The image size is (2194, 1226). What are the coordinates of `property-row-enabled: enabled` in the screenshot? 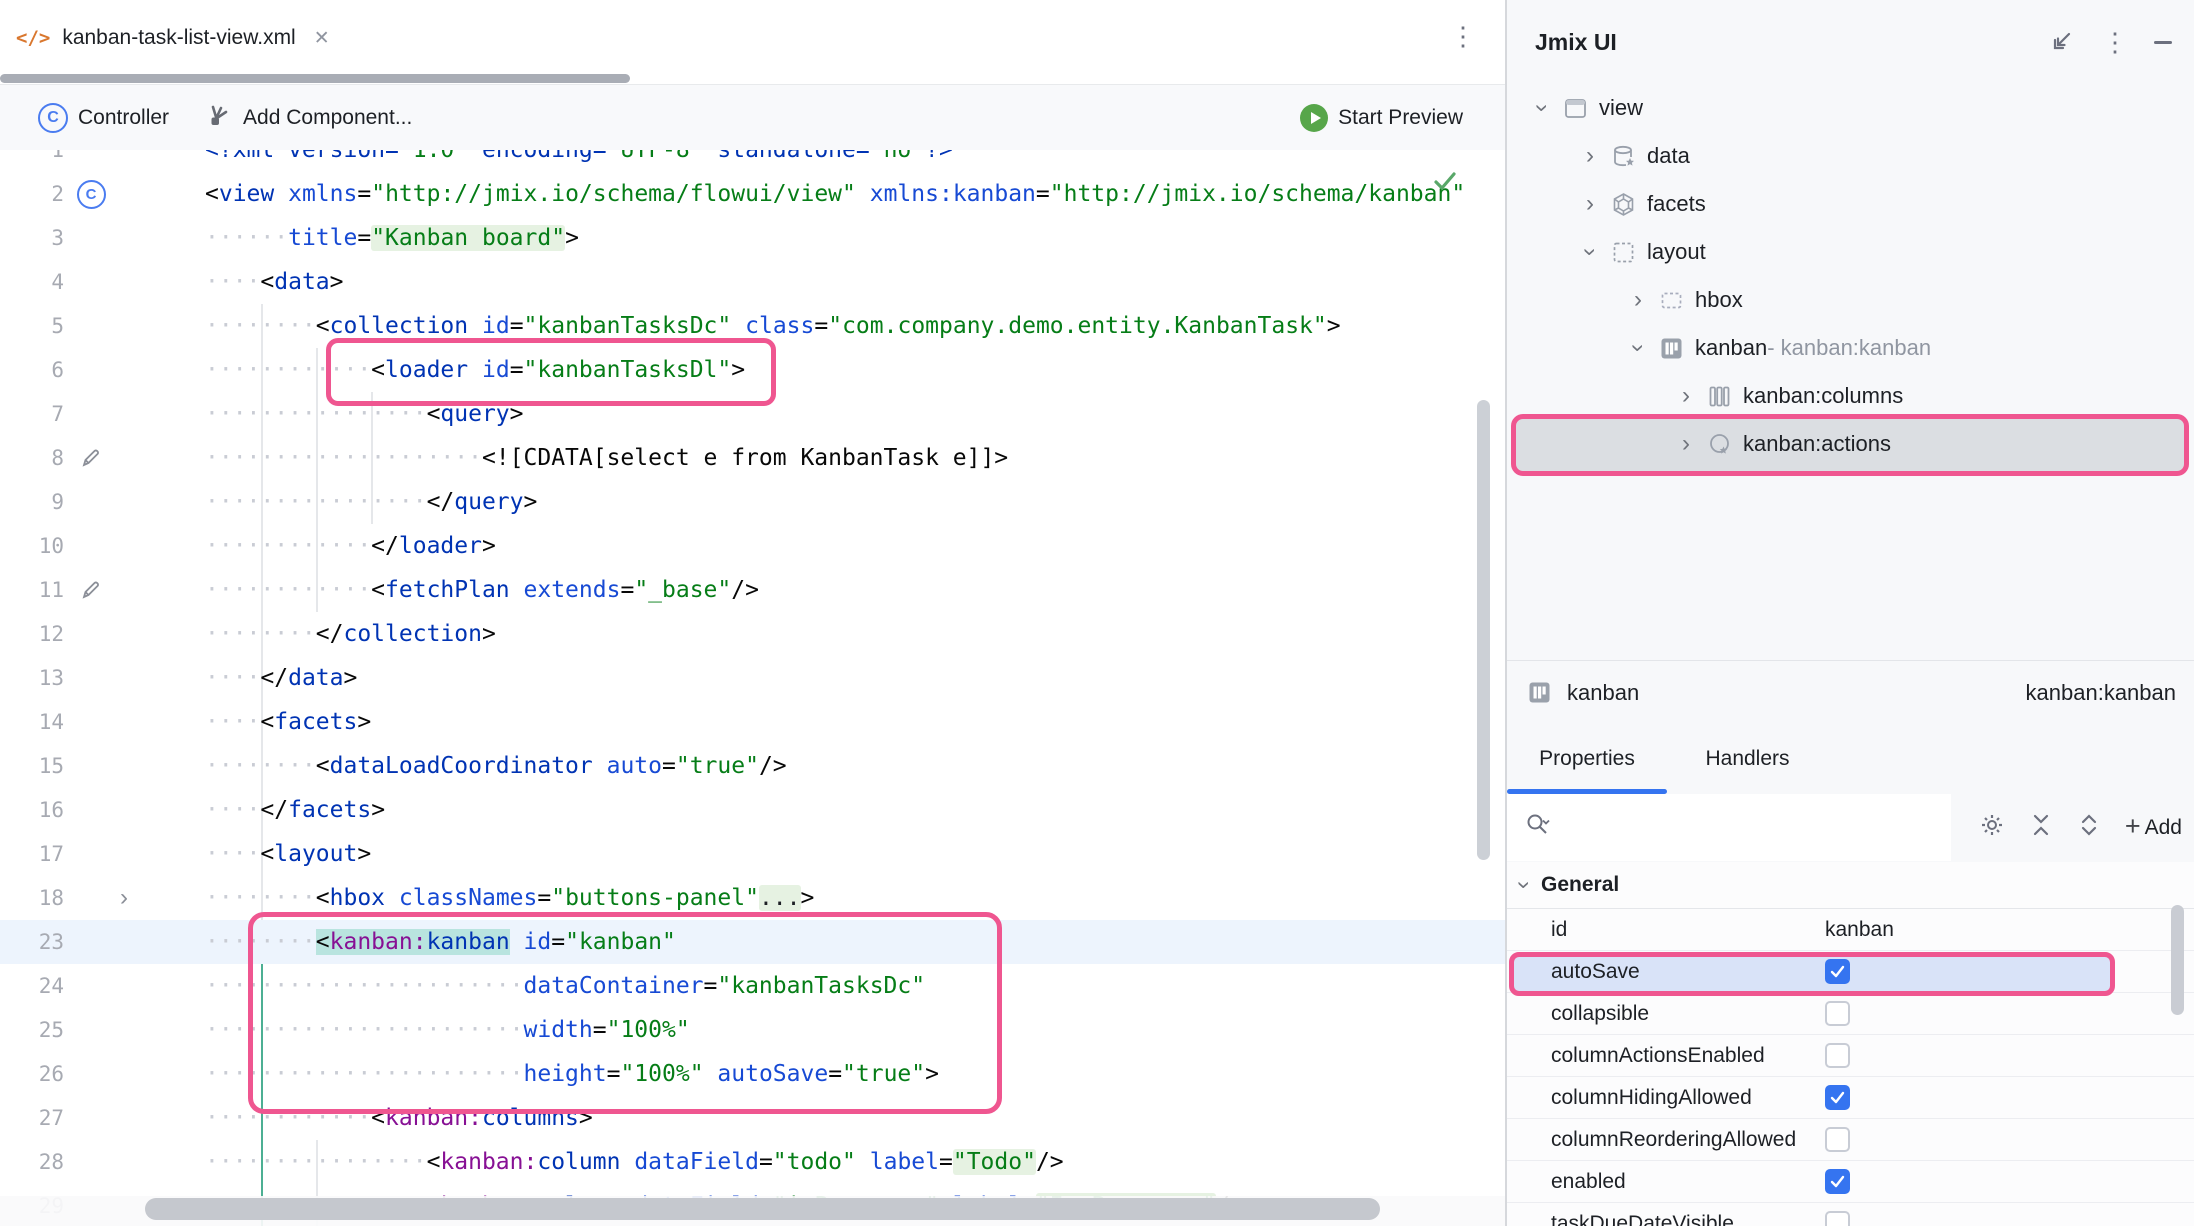 It's located at (1850, 1182).